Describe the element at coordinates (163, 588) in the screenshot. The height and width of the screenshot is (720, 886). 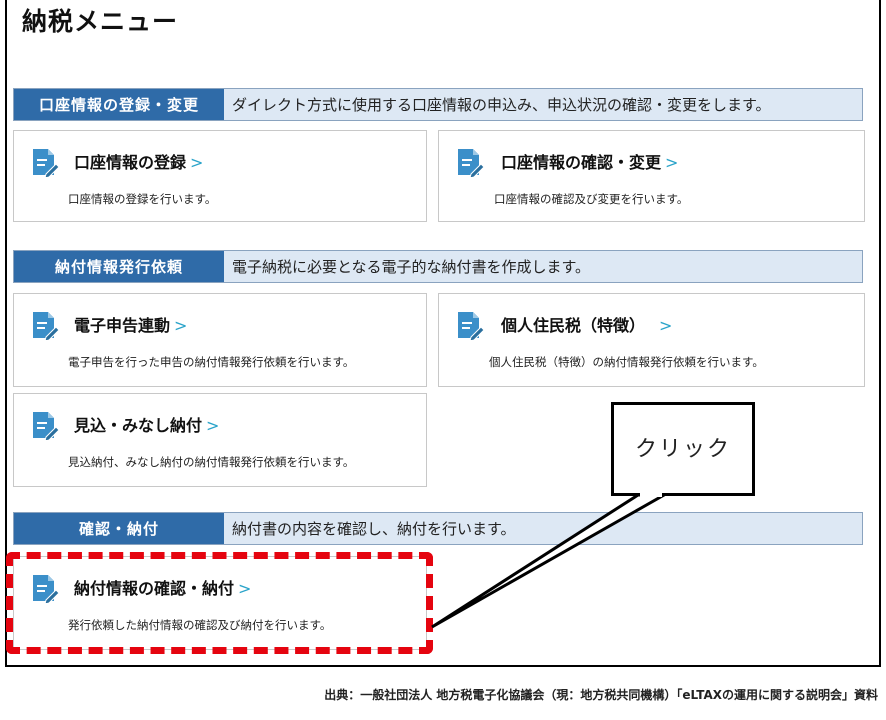
I see `card-title: 納付情報の確認・納付 >` at that location.